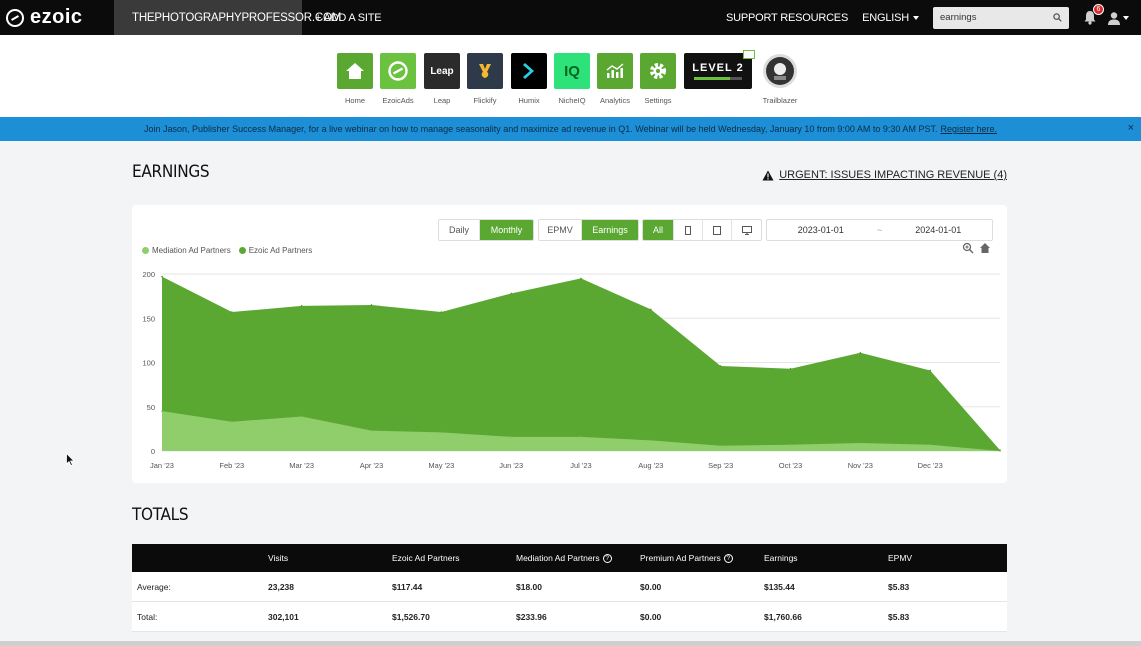  What do you see at coordinates (1131, 128) in the screenshot?
I see `close-icon: ×` at bounding box center [1131, 128].